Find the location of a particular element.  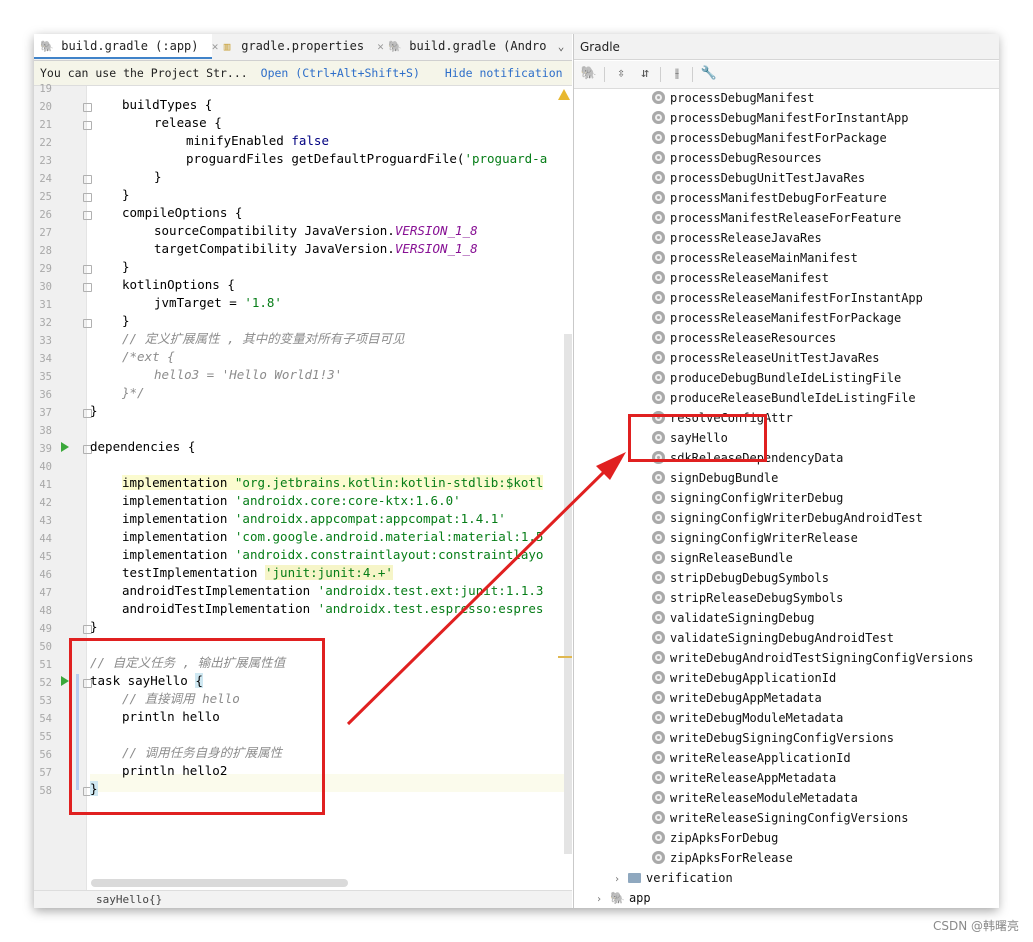

annotation-arrow is located at coordinates (486, 589).